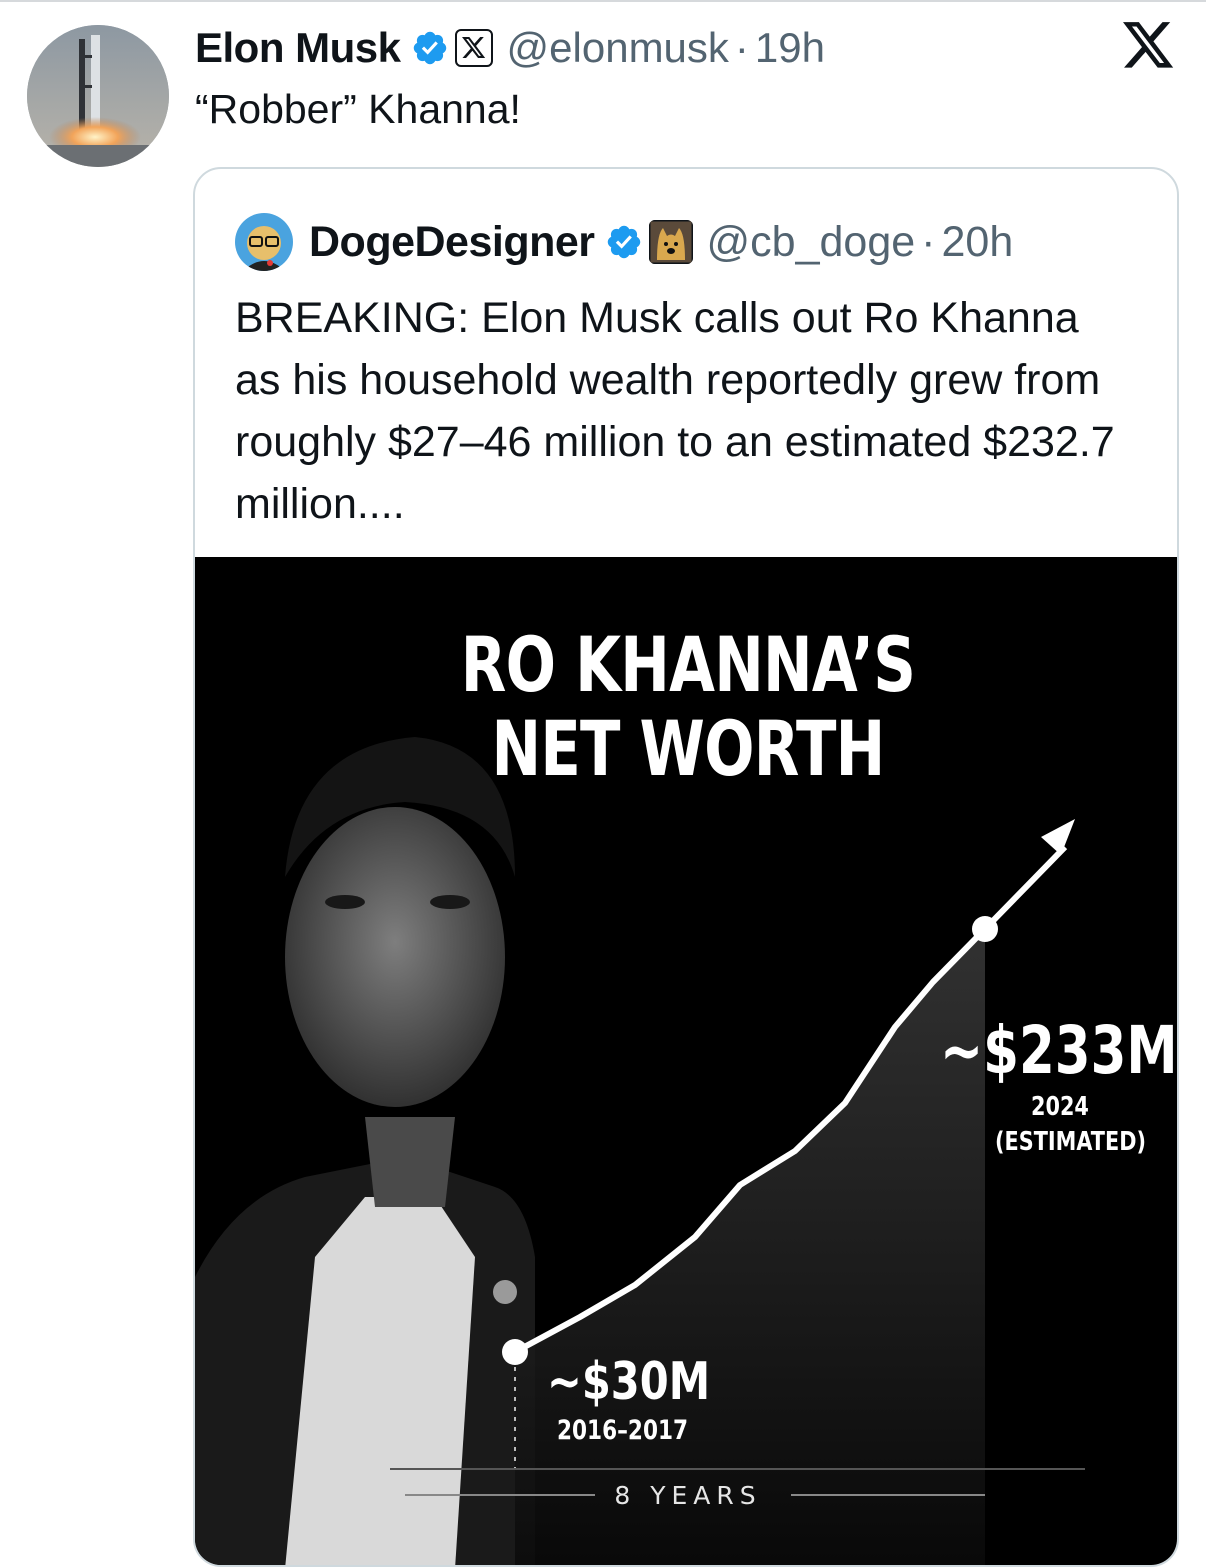  Describe the element at coordinates (688, 664) in the screenshot. I see `graphic-title-line1: RO KHANNA’S` at that location.